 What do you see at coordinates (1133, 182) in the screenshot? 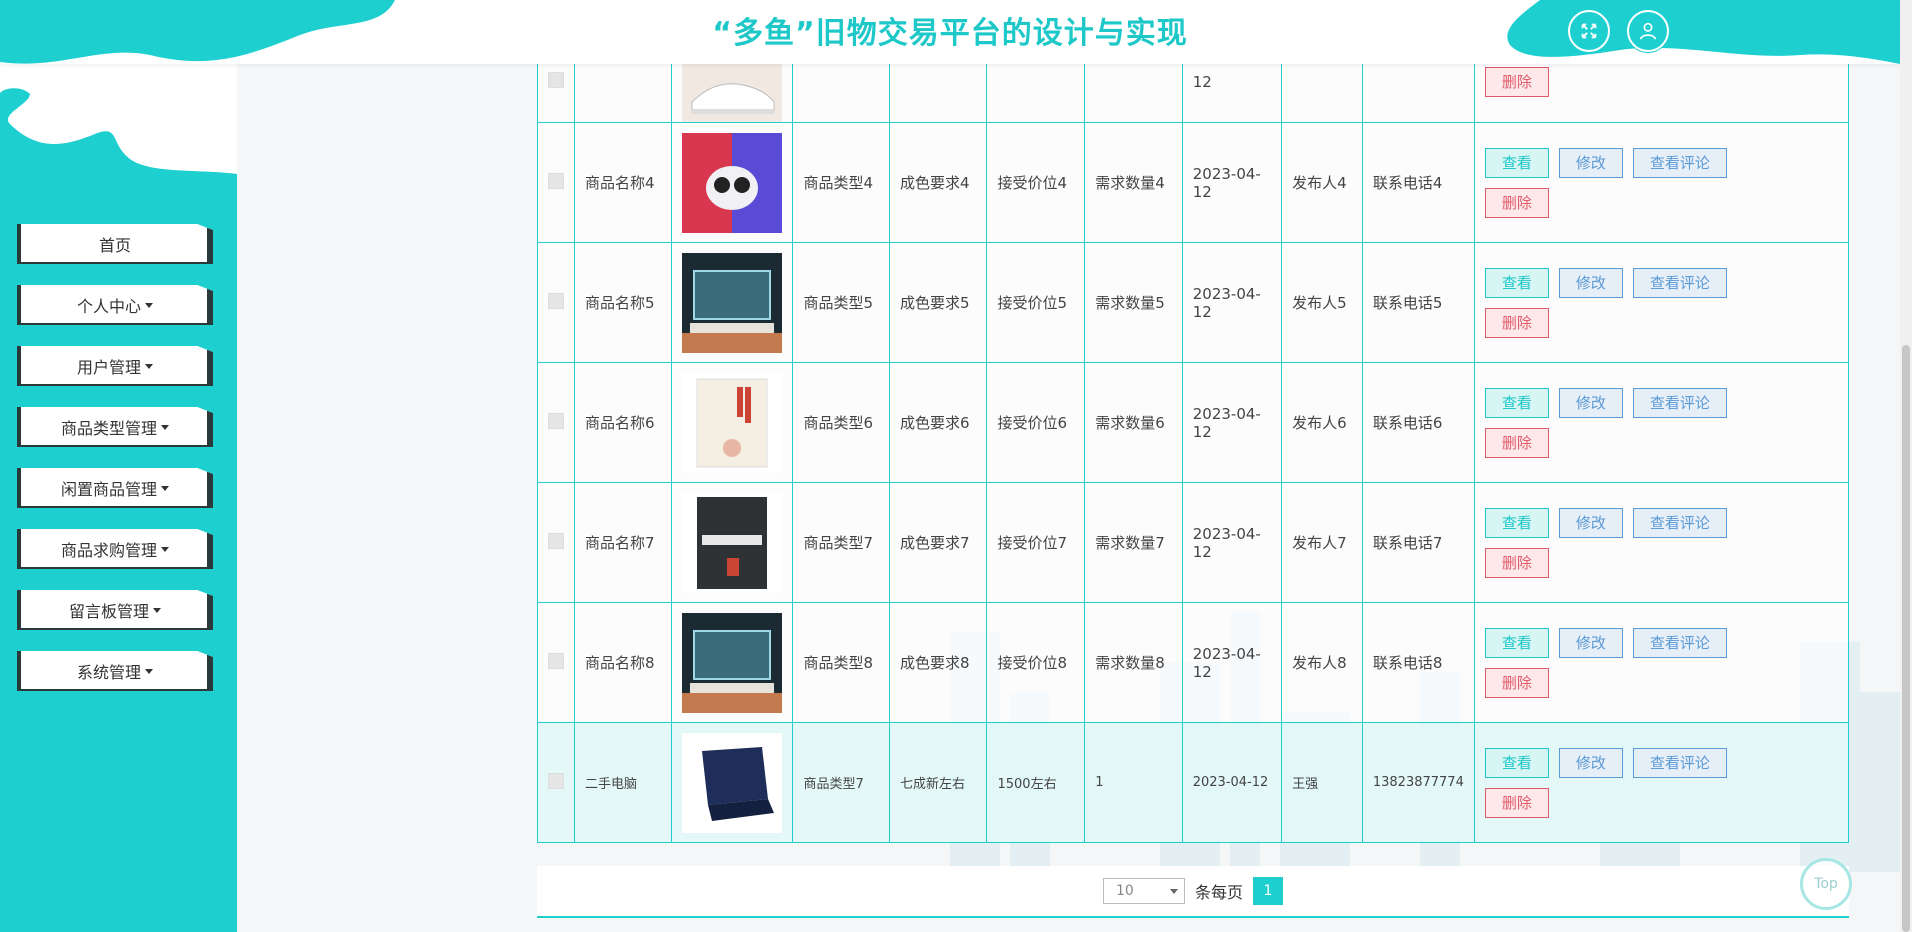
I see `cell-qty: 需求数量4` at bounding box center [1133, 182].